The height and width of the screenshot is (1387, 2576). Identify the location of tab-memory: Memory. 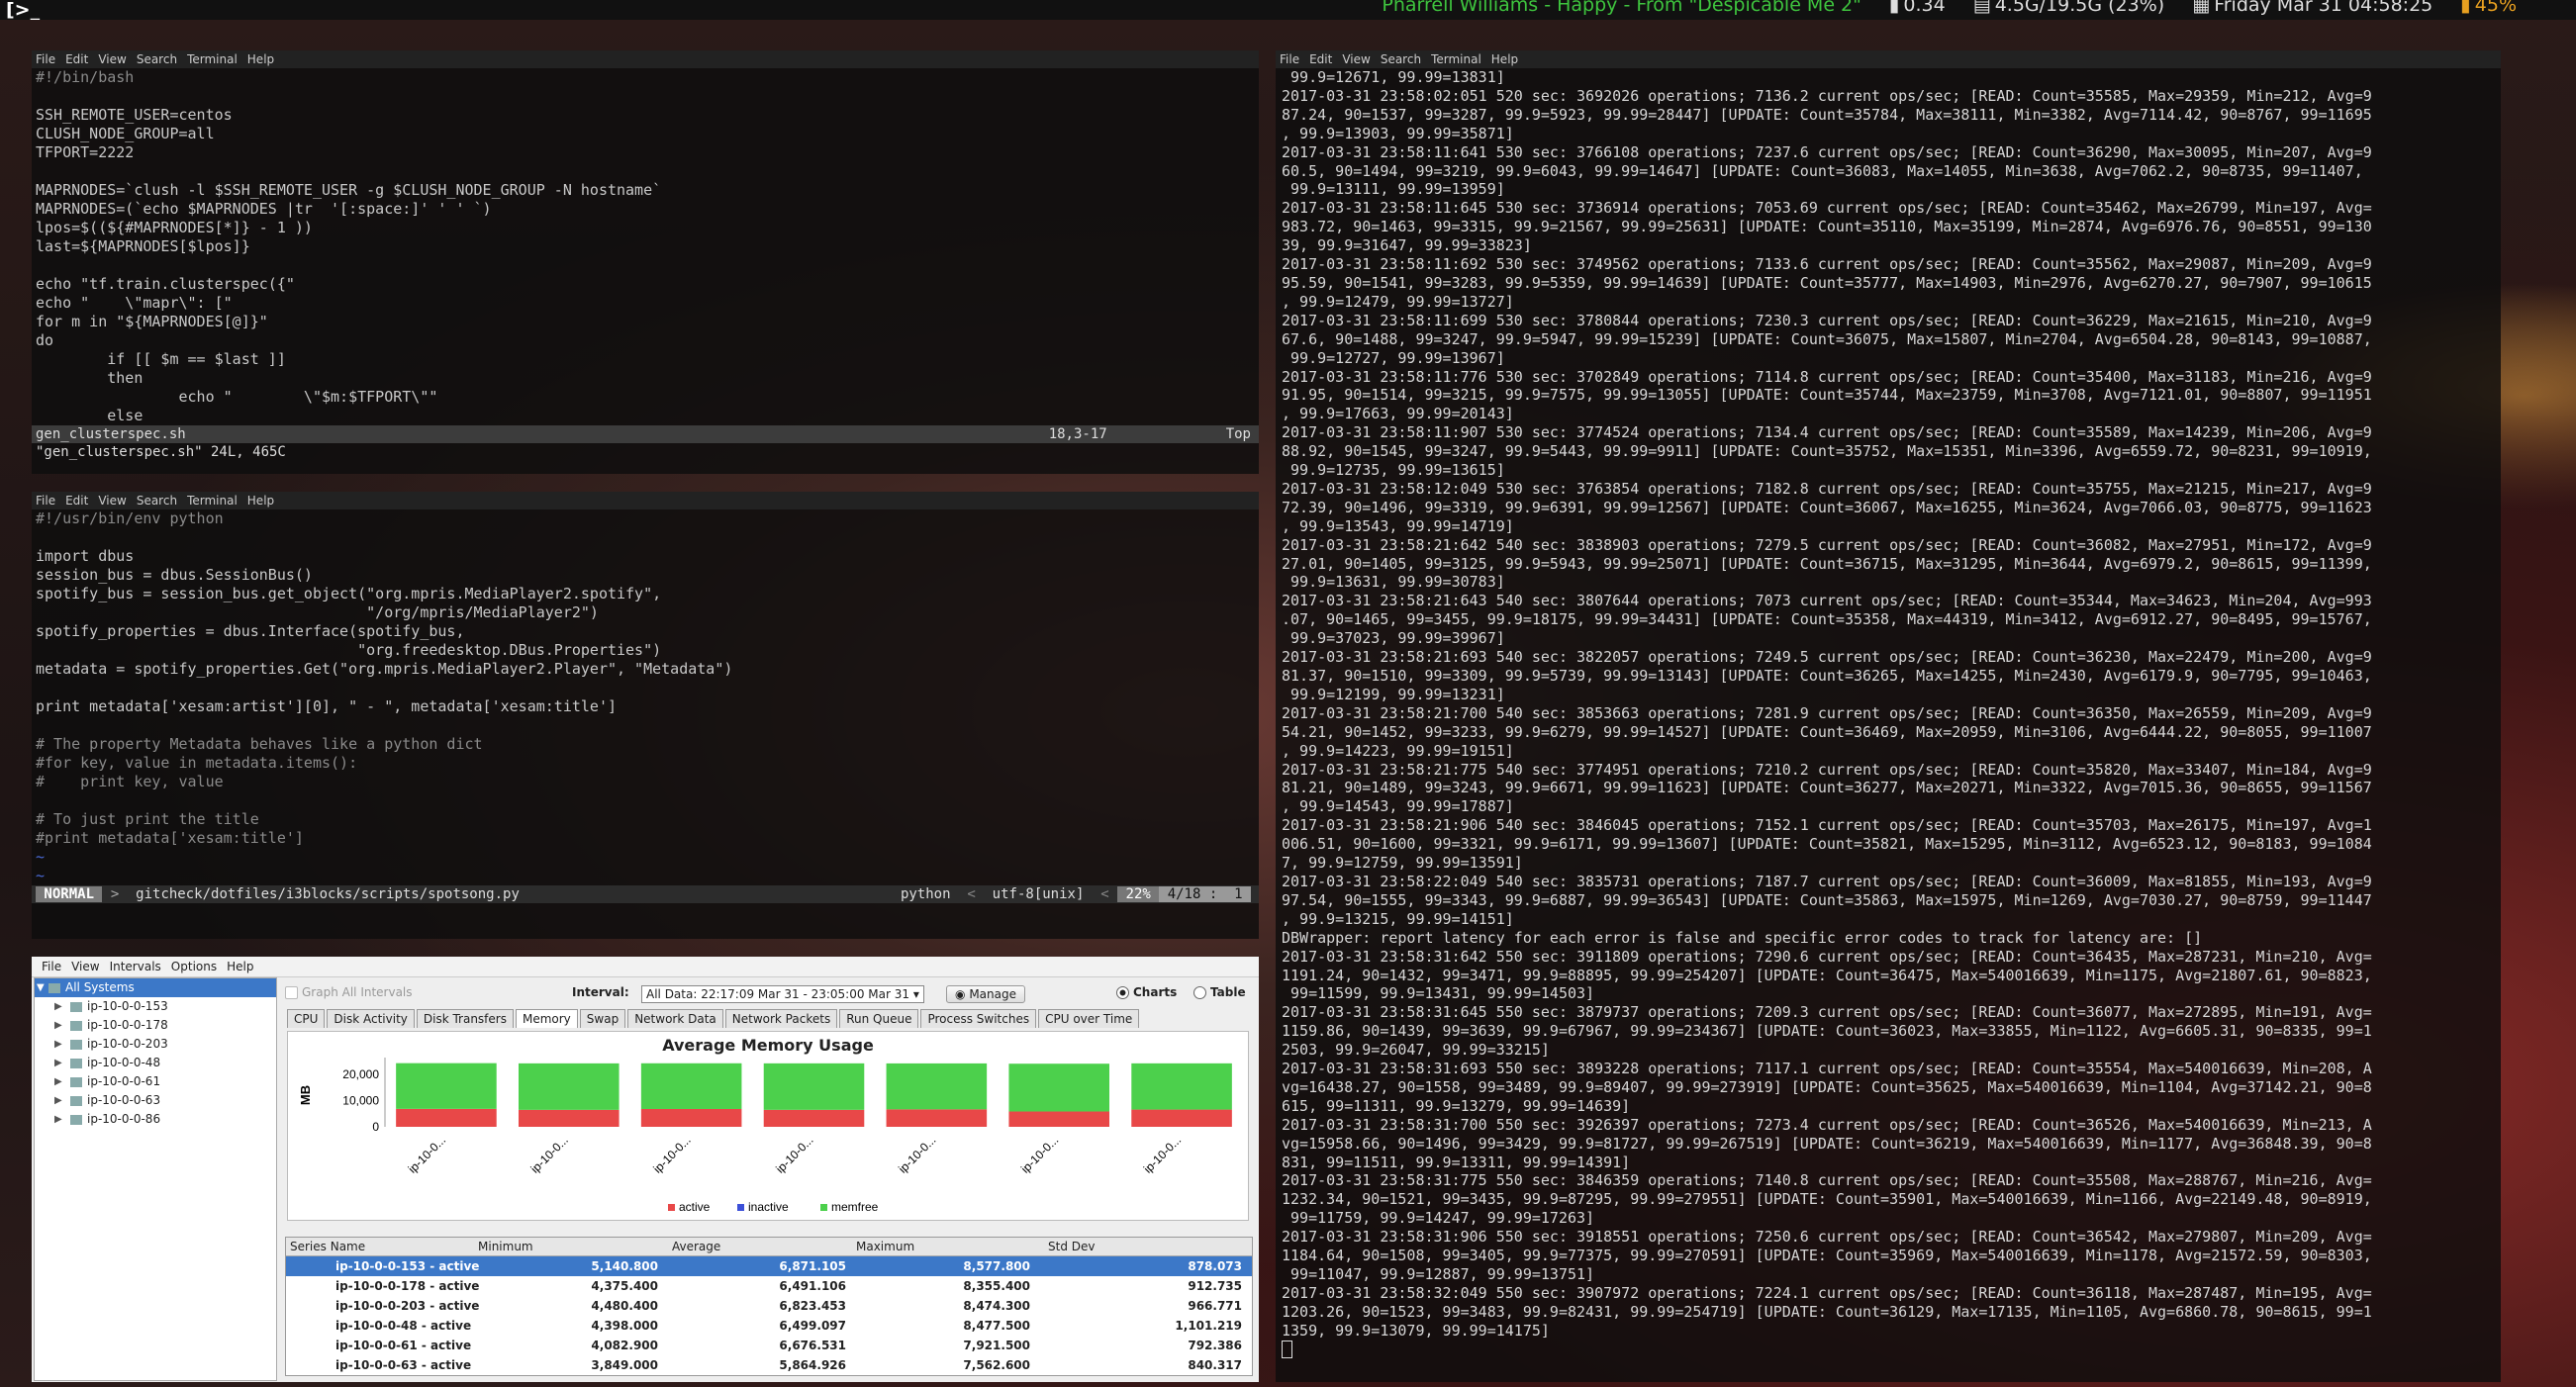
(546, 1018).